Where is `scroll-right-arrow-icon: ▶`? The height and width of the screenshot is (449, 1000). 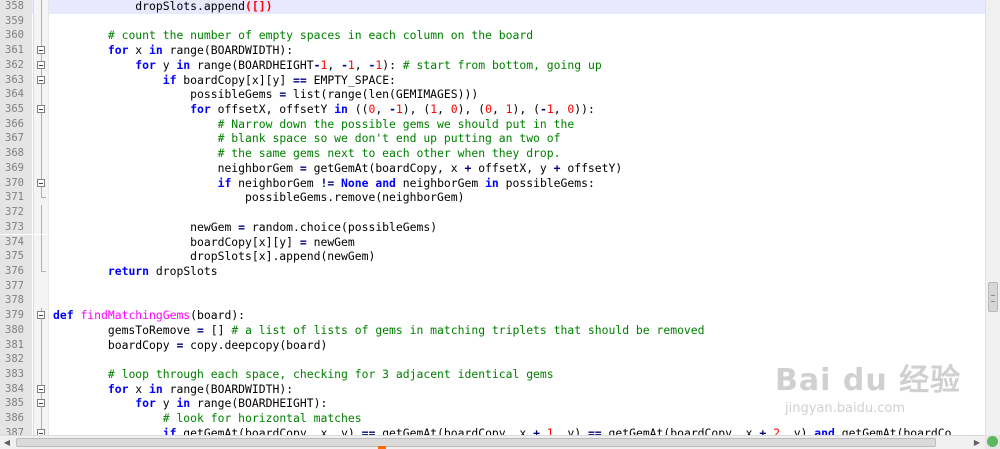 scroll-right-arrow-icon: ▶ is located at coordinates (977, 442).